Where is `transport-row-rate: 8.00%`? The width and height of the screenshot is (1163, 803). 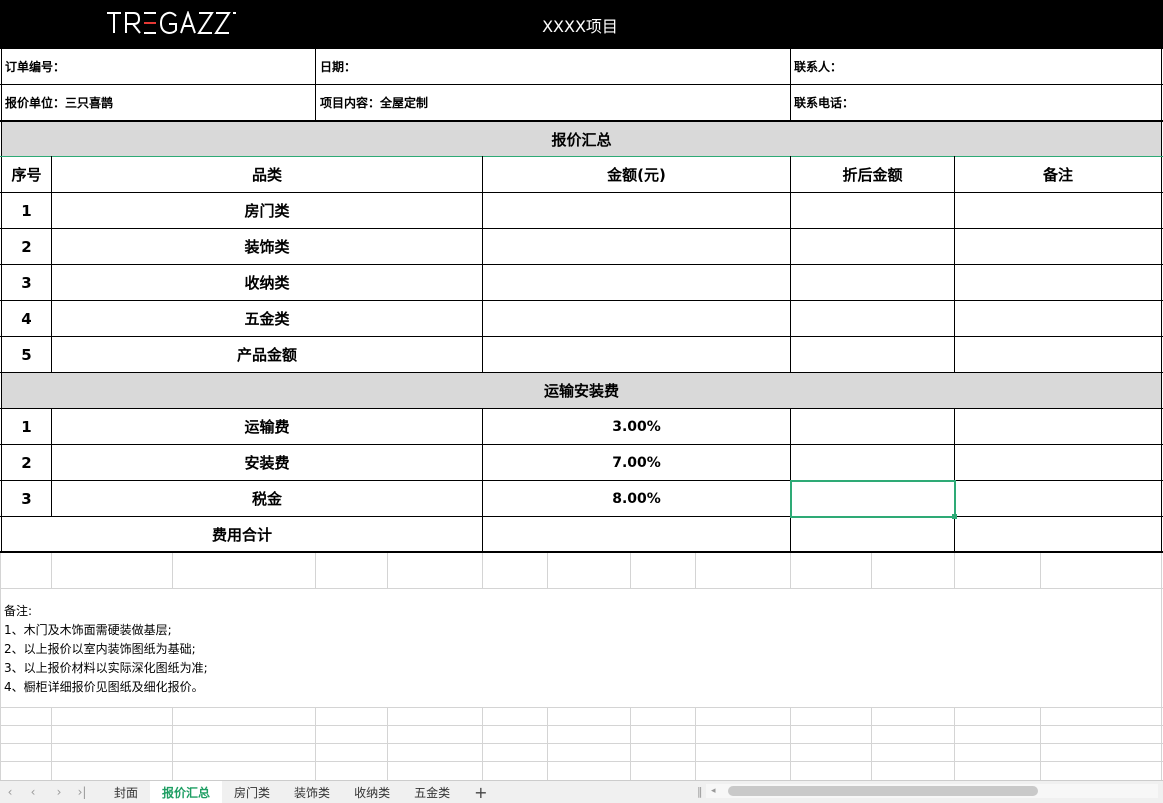 transport-row-rate: 8.00% is located at coordinates (636, 498).